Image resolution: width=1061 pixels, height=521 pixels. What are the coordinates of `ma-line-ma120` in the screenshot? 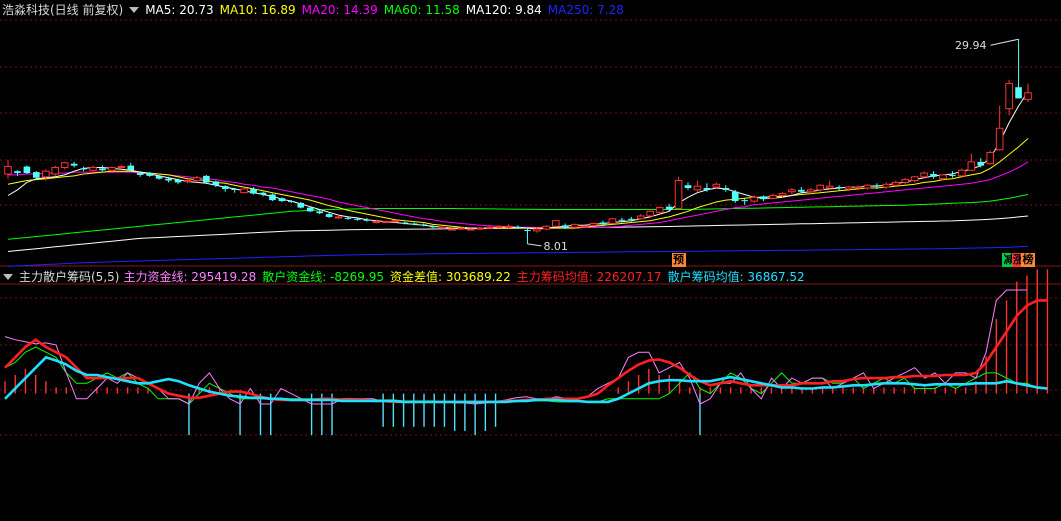 It's located at (518, 233).